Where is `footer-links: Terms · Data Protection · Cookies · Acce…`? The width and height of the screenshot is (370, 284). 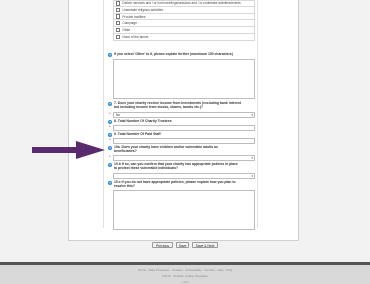
footer-links: Terms · Data Protection · Cookies · Acce… is located at coordinates (185, 270).